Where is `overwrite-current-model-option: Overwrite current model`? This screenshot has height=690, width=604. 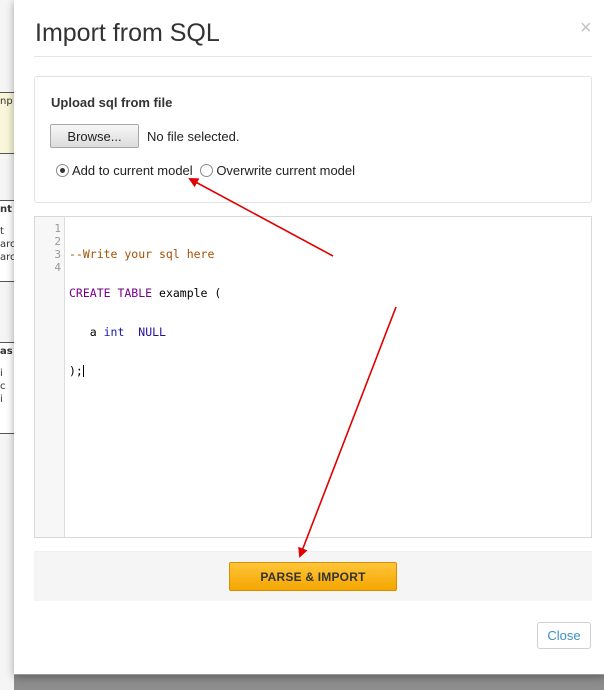
overwrite-current-model-option: Overwrite current model is located at coordinates (277, 170).